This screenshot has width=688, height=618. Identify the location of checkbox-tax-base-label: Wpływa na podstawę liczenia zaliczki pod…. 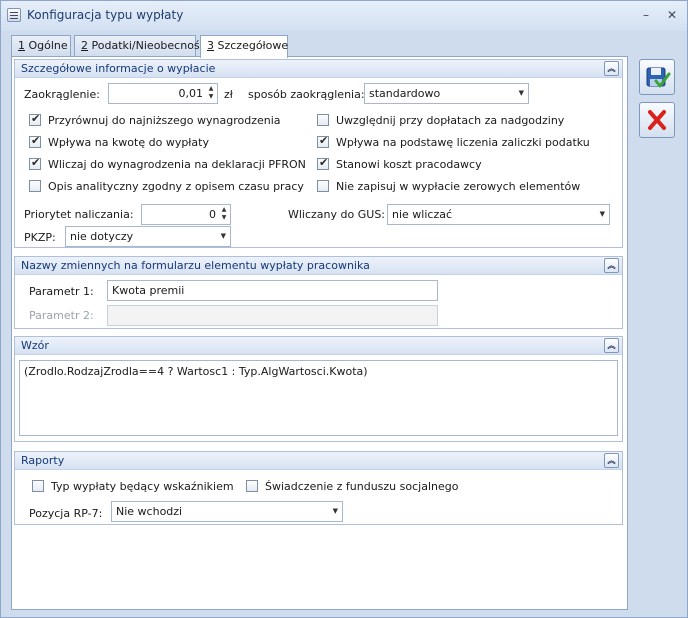
(463, 142).